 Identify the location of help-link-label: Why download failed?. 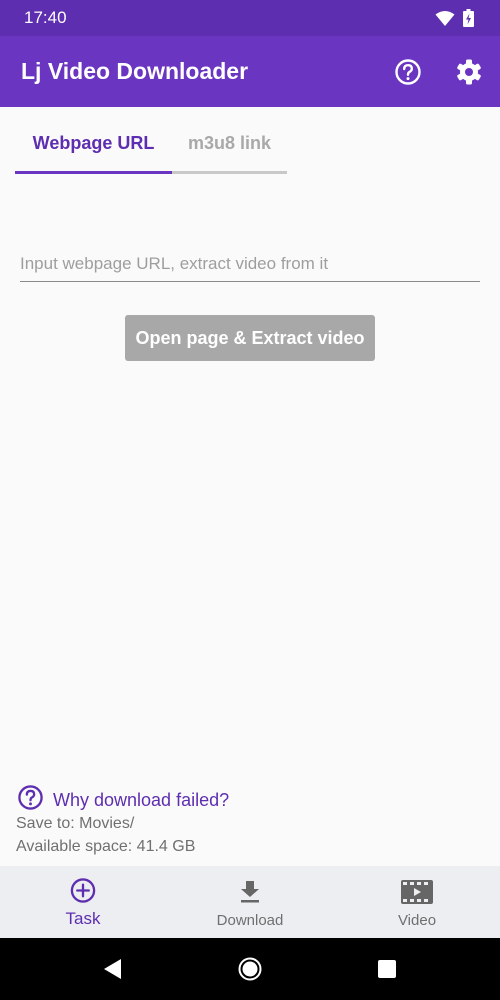
(141, 799).